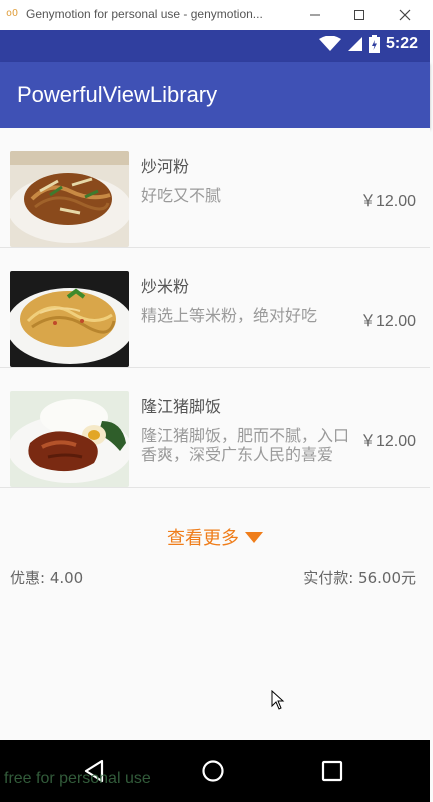 This screenshot has height=802, width=433. I want to click on item-description: 精选上等米粉，绝对好吃, so click(229, 315).